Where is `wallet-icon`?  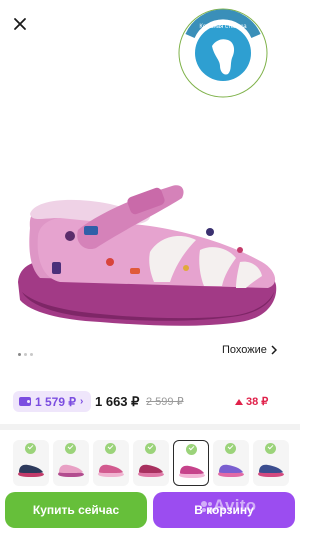 wallet-icon is located at coordinates (25, 401).